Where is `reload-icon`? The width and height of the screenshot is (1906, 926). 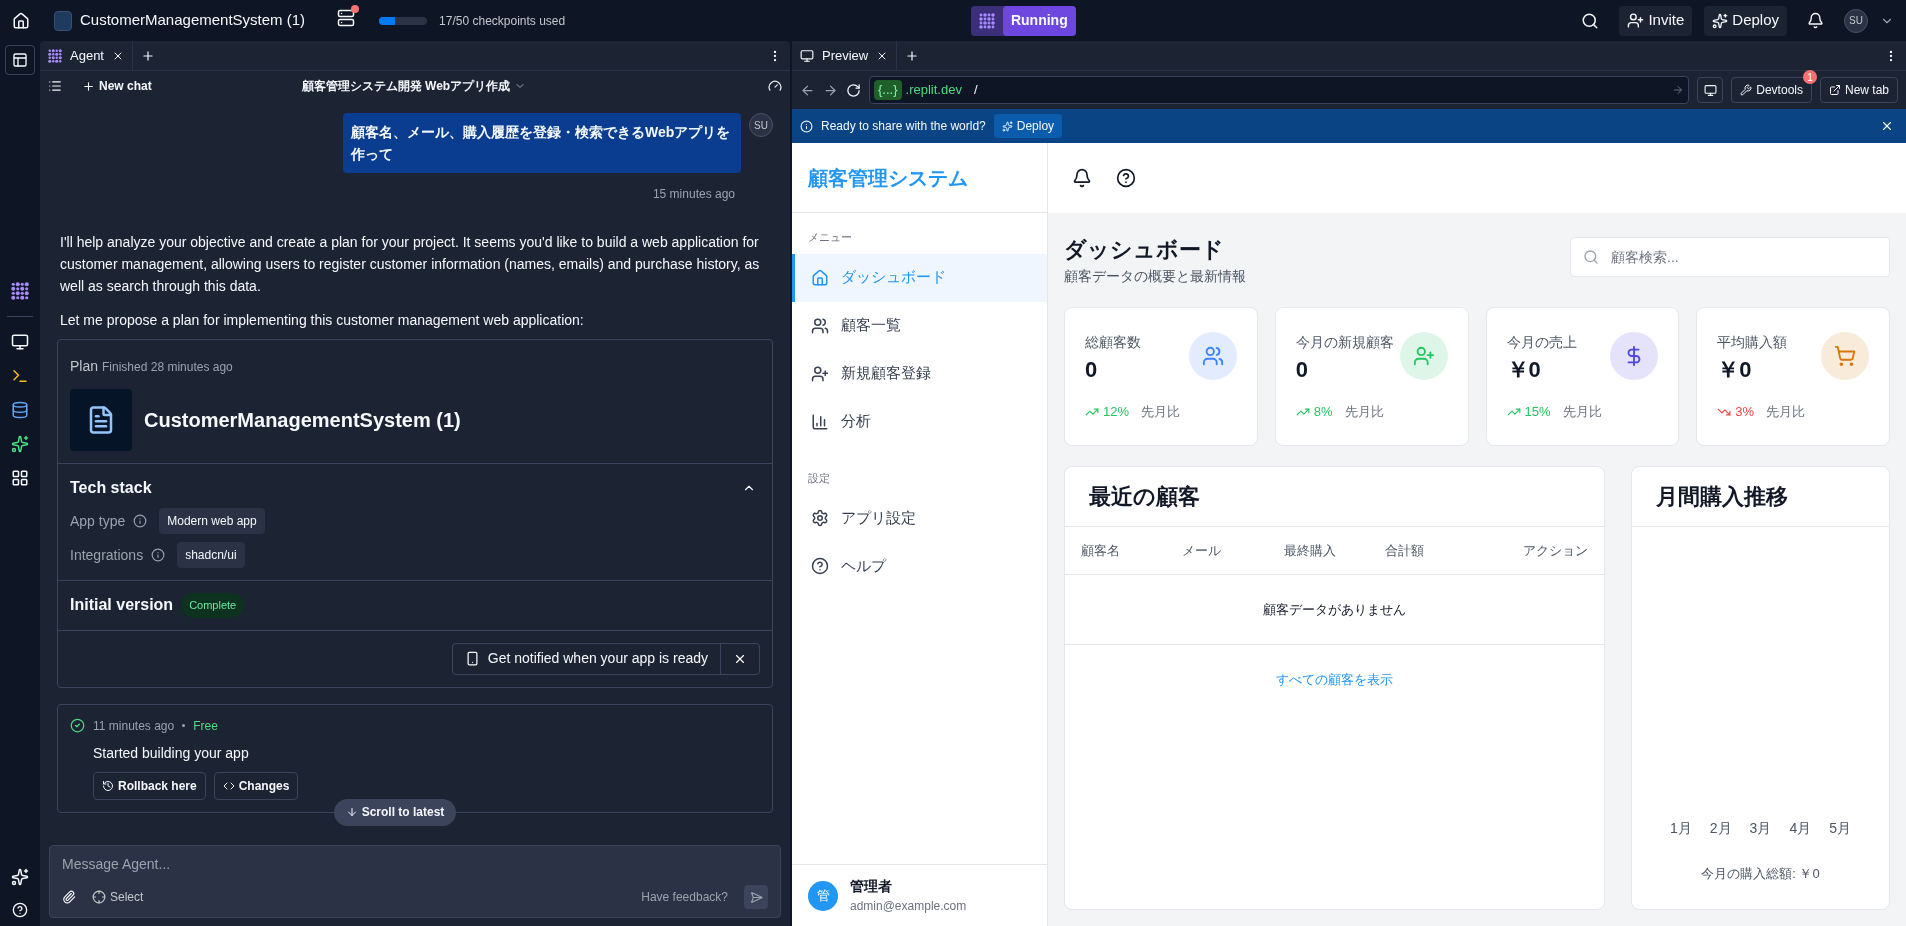
reload-icon is located at coordinates (853, 90).